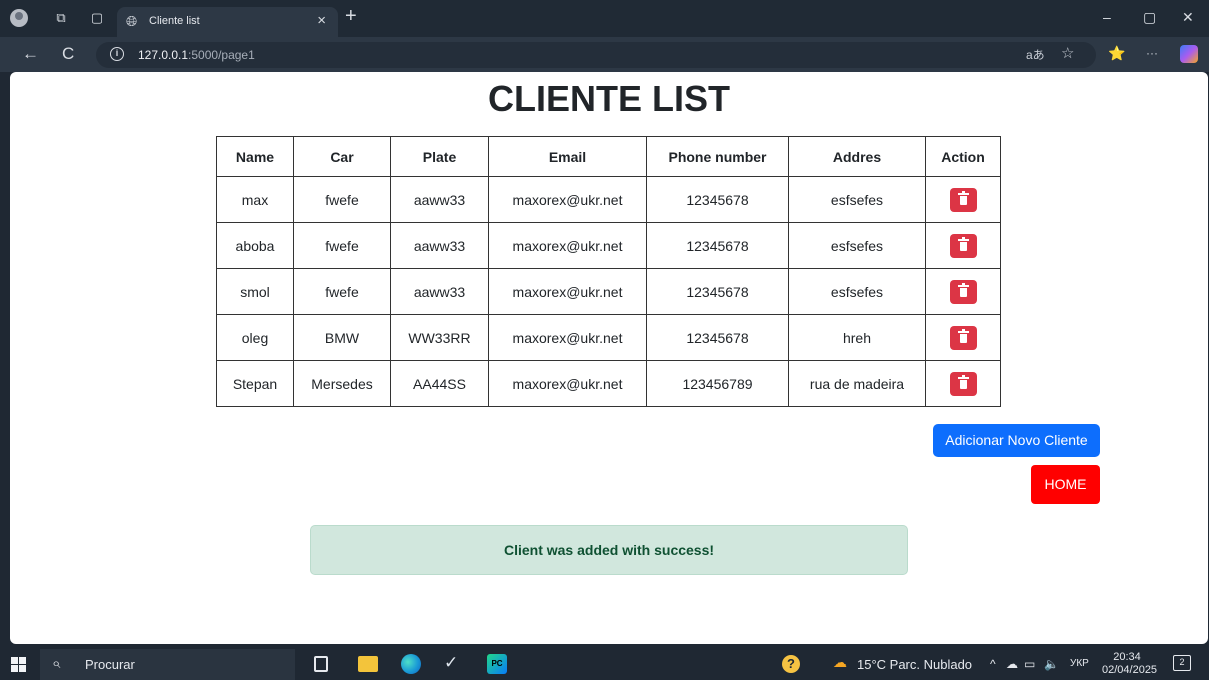  Describe the element at coordinates (567, 156) in the screenshot. I see `header-email: Email` at that location.